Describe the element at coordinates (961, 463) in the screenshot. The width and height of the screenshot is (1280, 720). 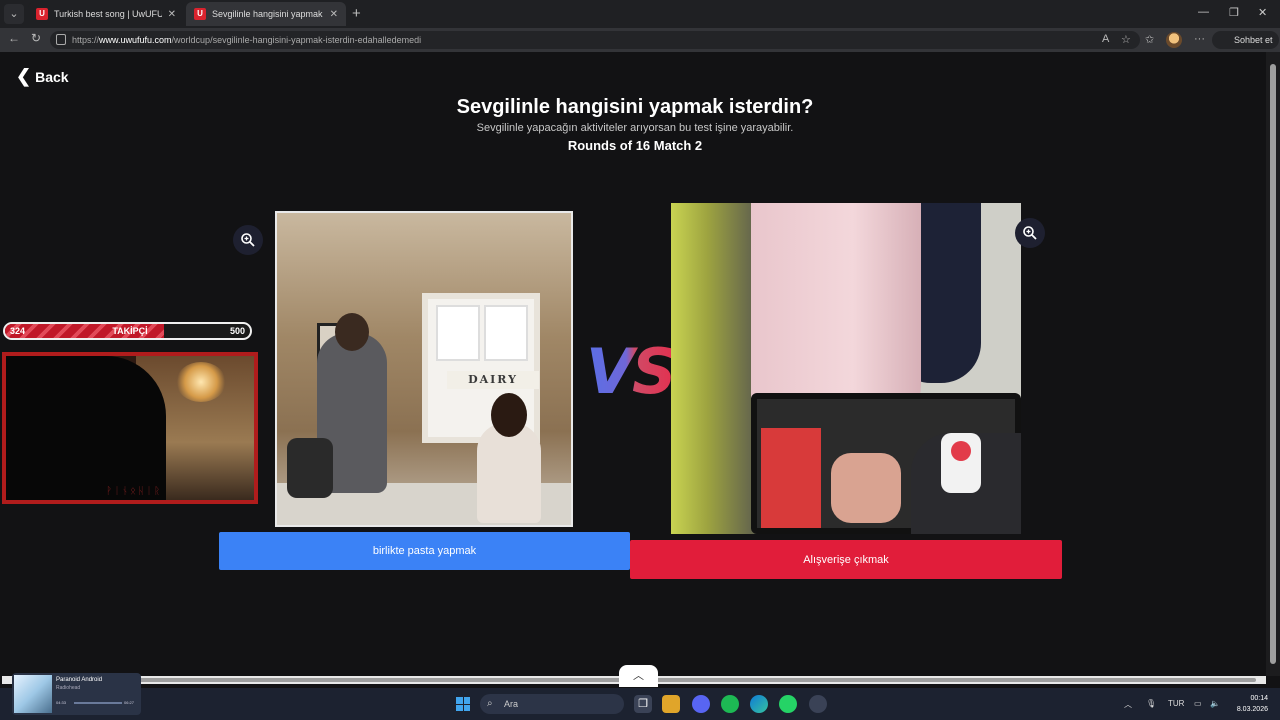
I see `milk-bottle` at that location.